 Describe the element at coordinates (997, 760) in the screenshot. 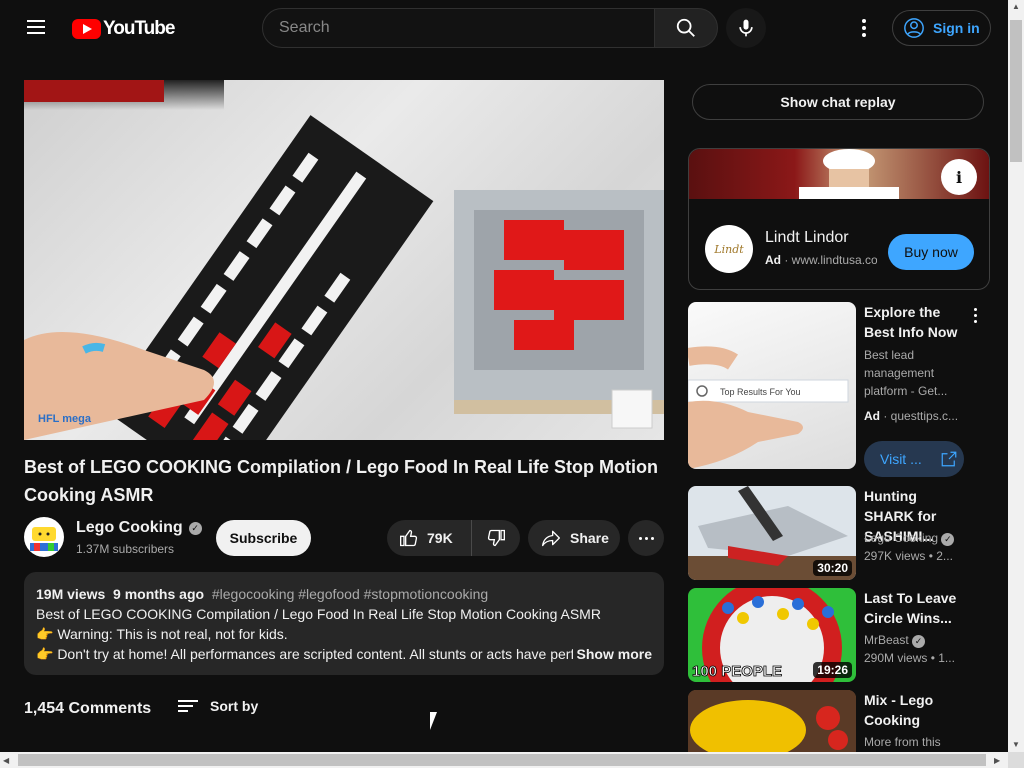

I see `scroll-right-arrow-icon: ▶` at that location.